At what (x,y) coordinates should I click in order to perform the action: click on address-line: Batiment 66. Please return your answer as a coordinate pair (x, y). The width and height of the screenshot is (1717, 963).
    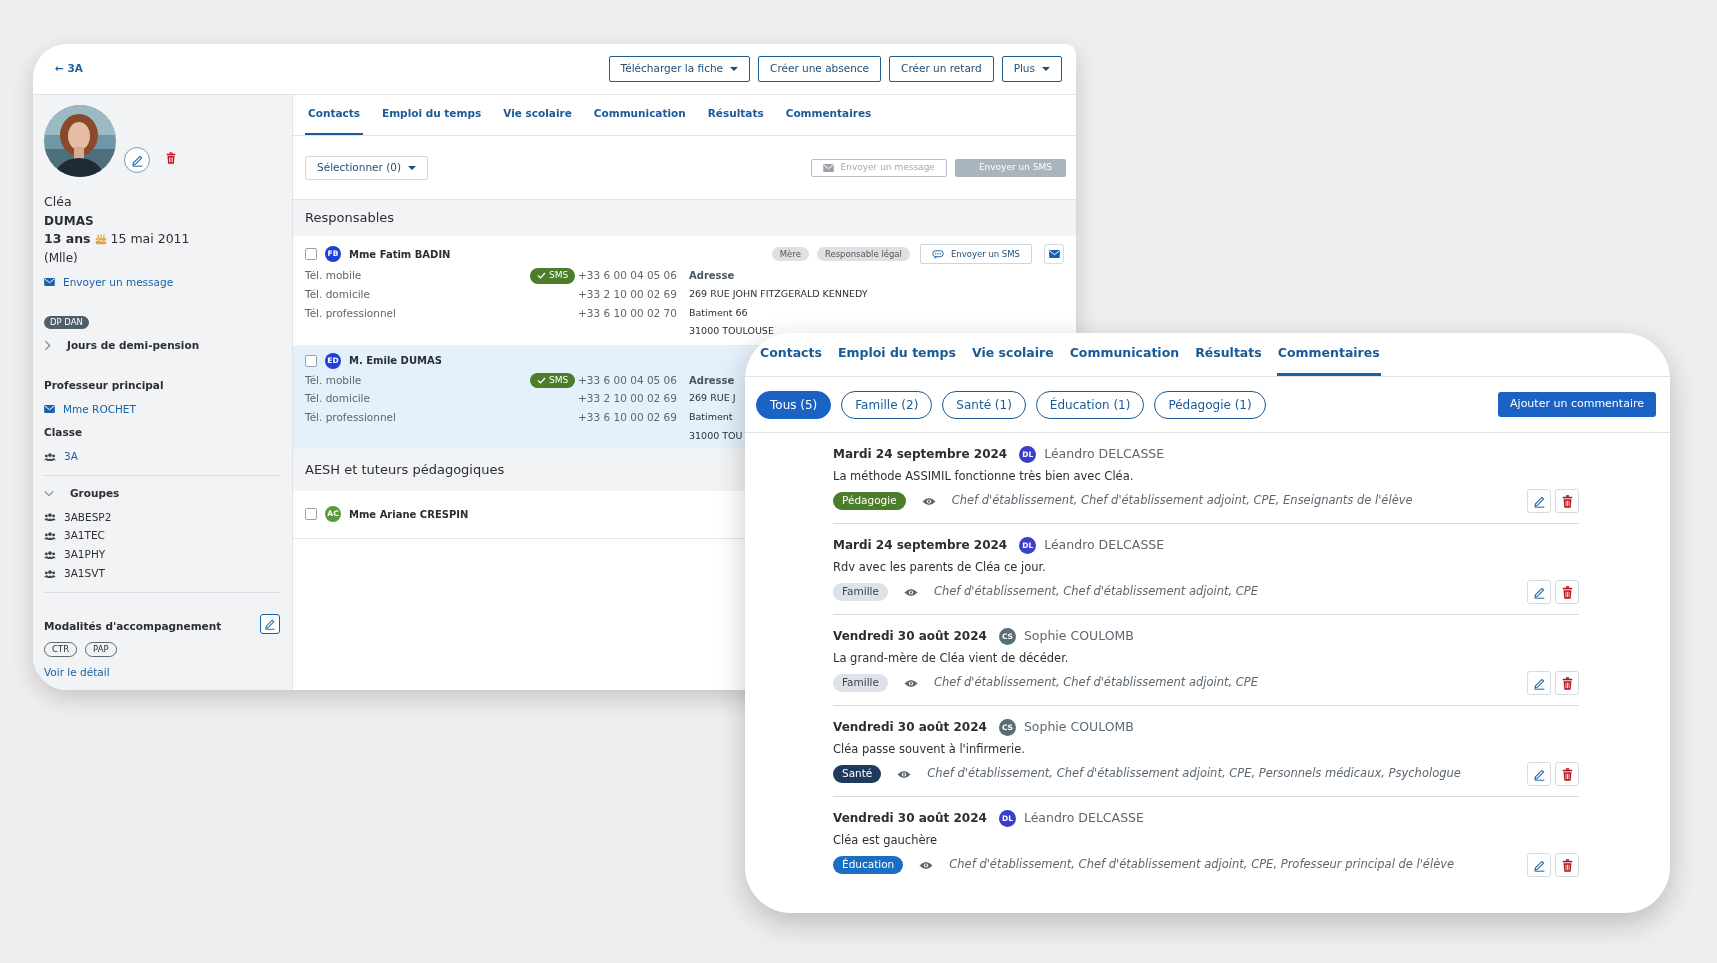
    Looking at the image, I should click on (718, 312).